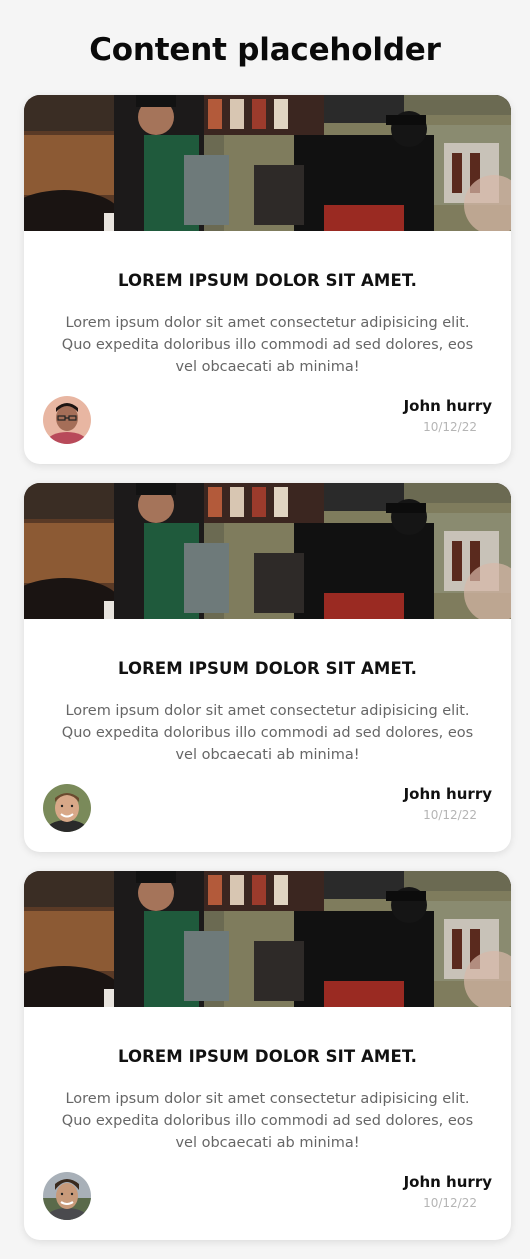  I want to click on avatar-glasses-man-icon, so click(67, 420).